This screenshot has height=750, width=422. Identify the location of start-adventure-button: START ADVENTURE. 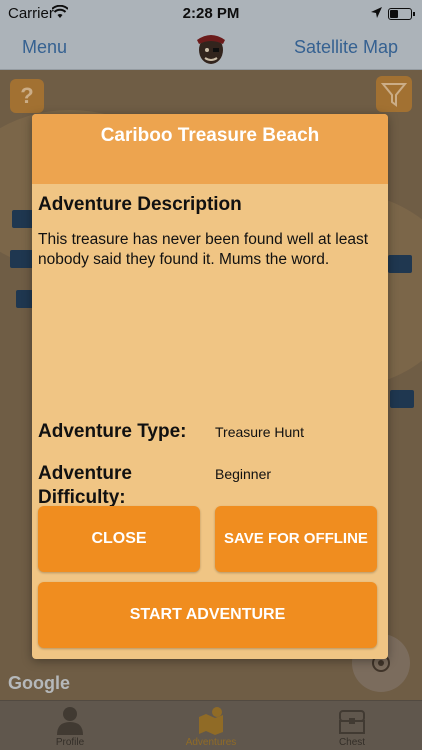
(207, 615).